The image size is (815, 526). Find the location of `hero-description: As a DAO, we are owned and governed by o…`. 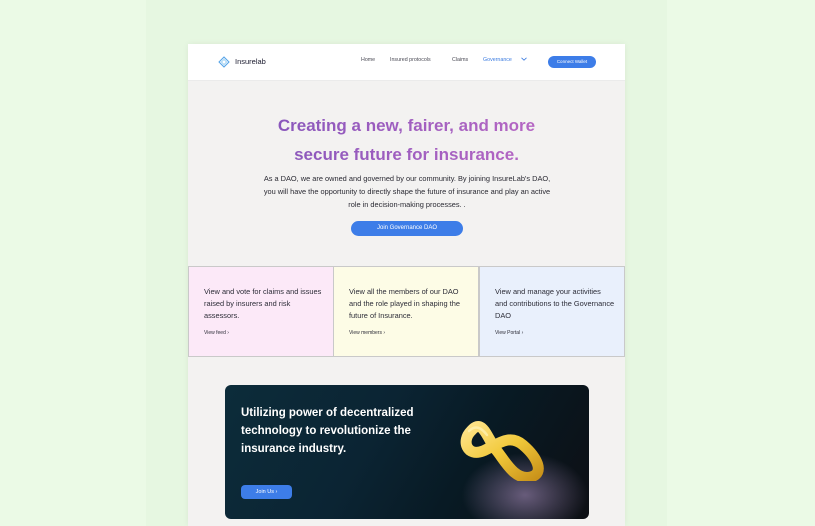

hero-description: As a DAO, we are owned and governed by o… is located at coordinates (407, 191).